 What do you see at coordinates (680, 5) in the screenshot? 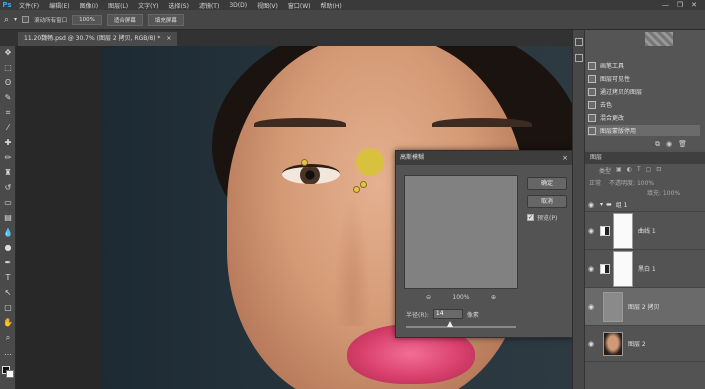
I see `maximize-button: ❐` at bounding box center [680, 5].